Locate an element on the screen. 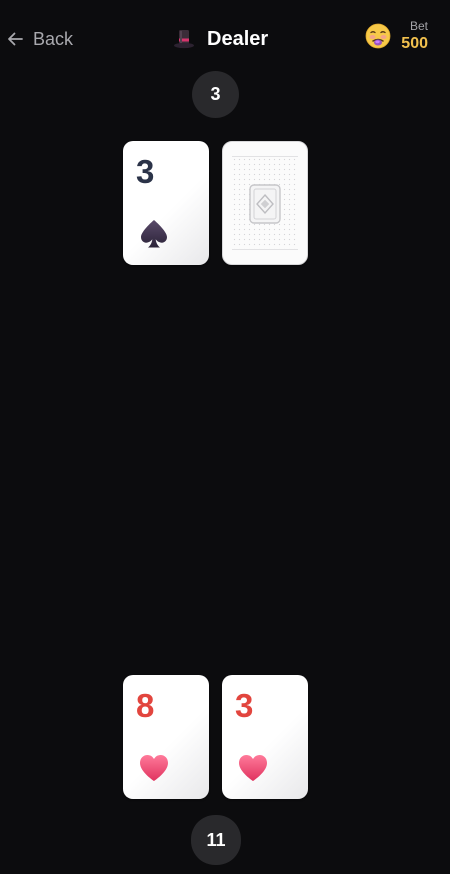 The image size is (458, 874). dealer-score-badge: 3 is located at coordinates (215, 94).